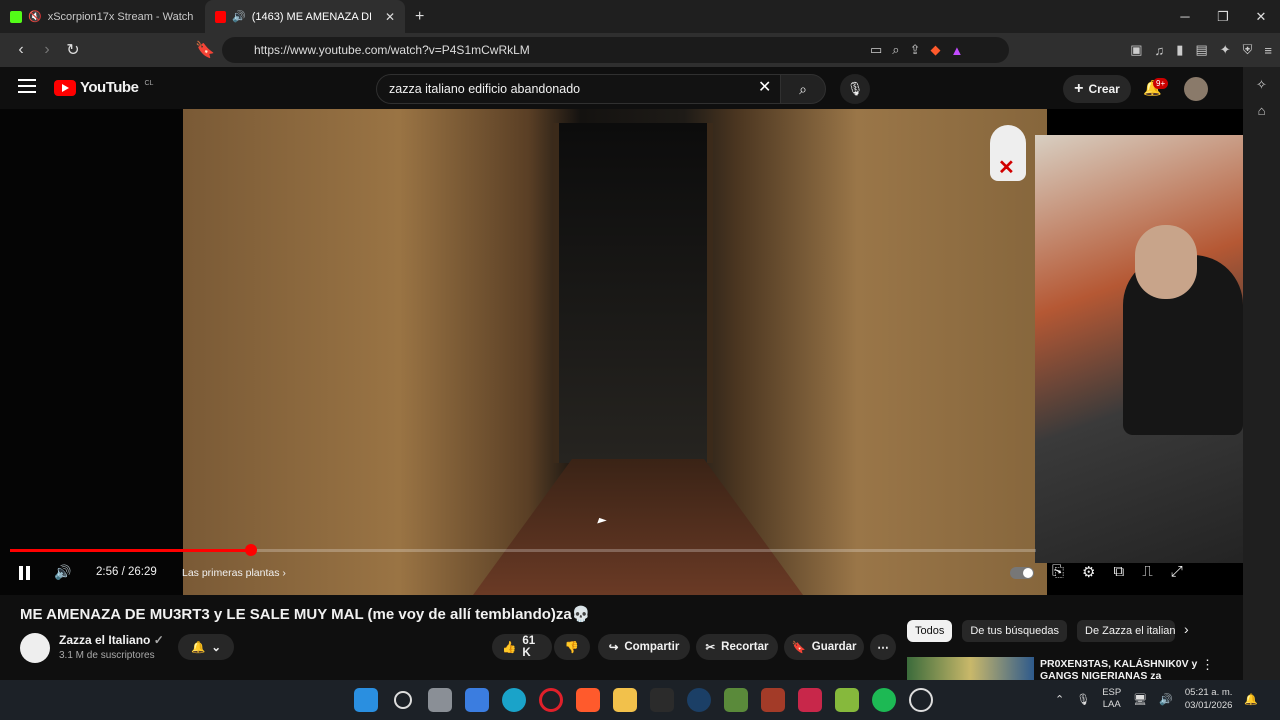 This screenshot has height=720, width=1280. I want to click on create-button: + Crear, so click(1097, 89).